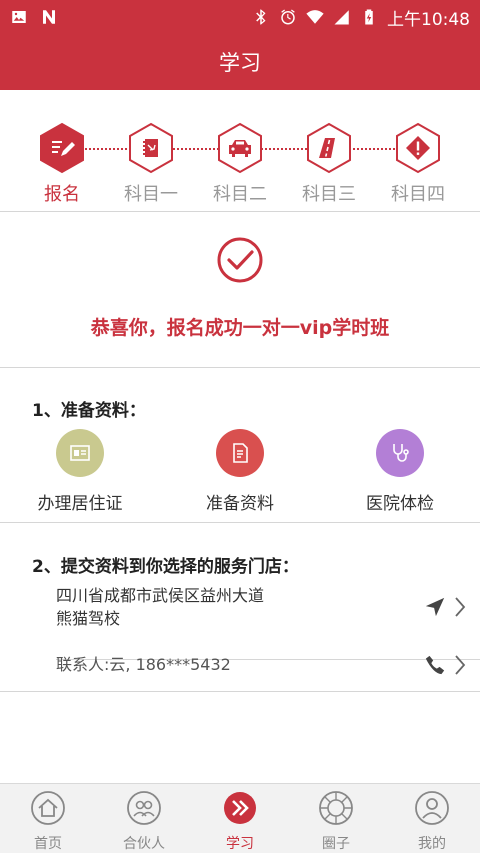  Describe the element at coordinates (400, 504) in the screenshot. I see `item-label: 医院体检` at that location.